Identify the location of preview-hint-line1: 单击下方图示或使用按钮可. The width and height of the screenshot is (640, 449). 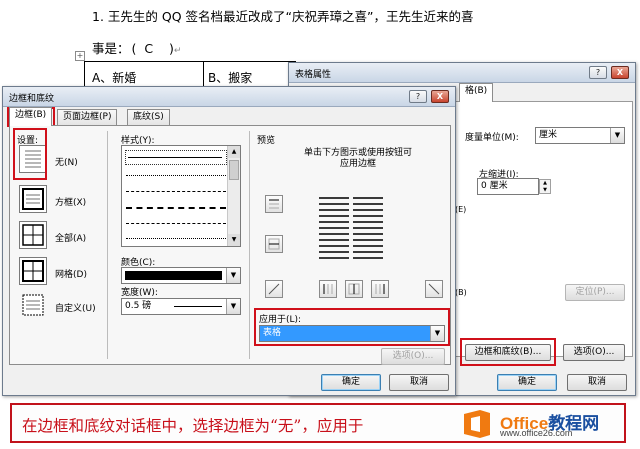
(357, 153).